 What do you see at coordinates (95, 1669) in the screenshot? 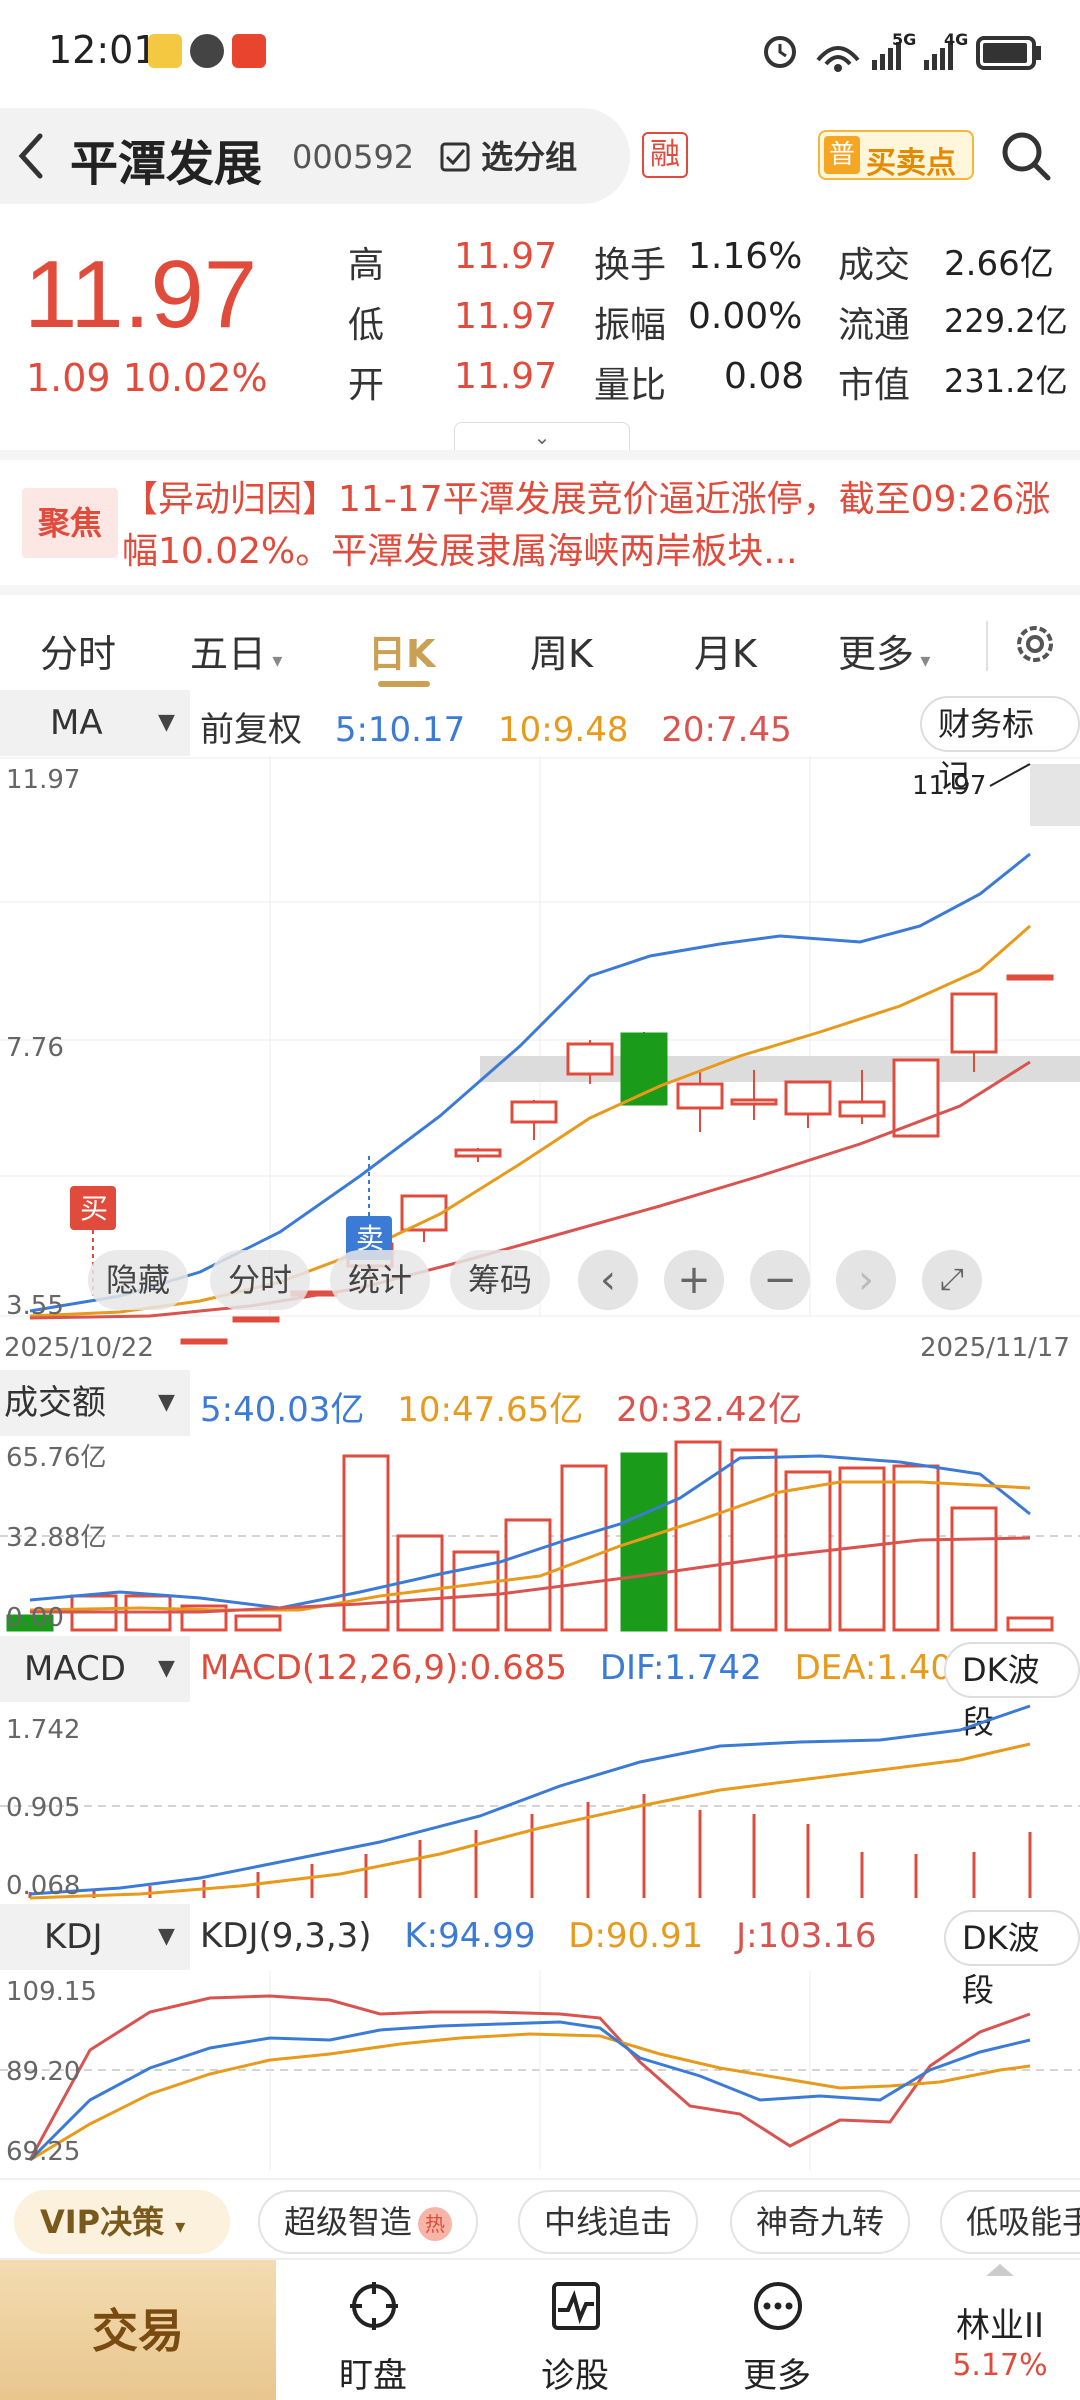
I see `macd-indicator-selector: MACD ▼` at bounding box center [95, 1669].